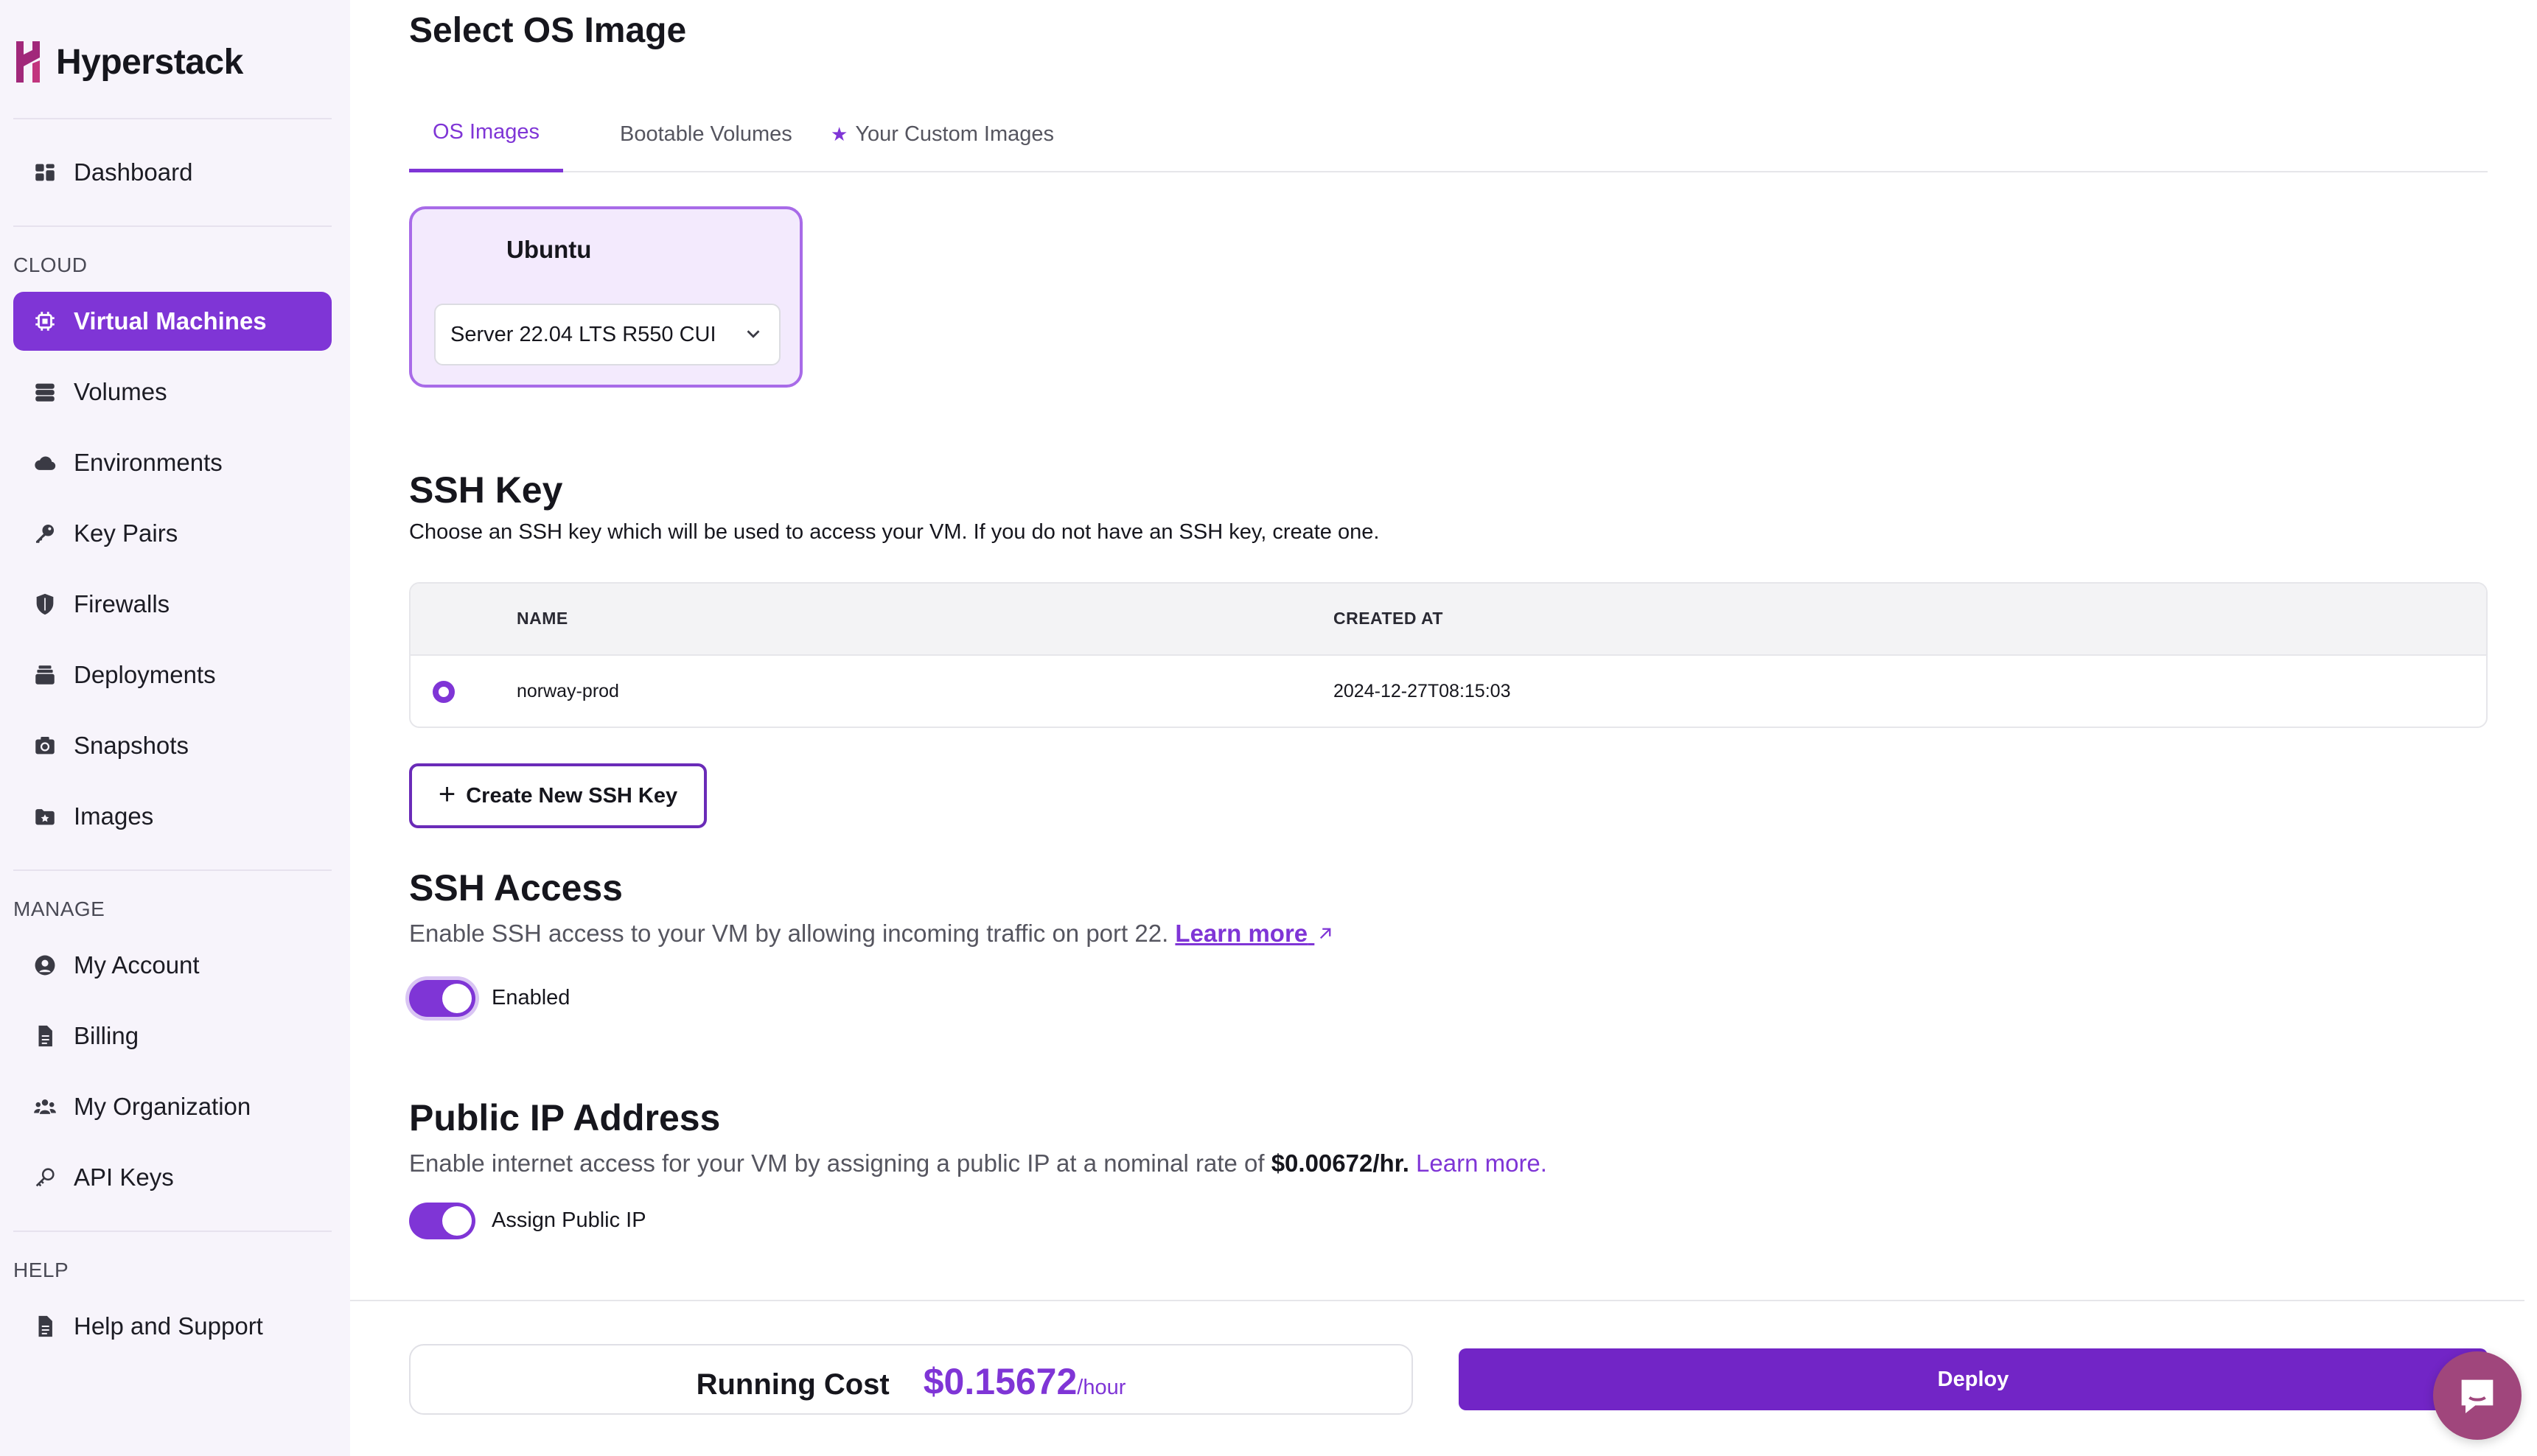 This screenshot has height=1456, width=2537. Describe the element at coordinates (955, 134) in the screenshot. I see `tab-label: Your Custom Images` at that location.